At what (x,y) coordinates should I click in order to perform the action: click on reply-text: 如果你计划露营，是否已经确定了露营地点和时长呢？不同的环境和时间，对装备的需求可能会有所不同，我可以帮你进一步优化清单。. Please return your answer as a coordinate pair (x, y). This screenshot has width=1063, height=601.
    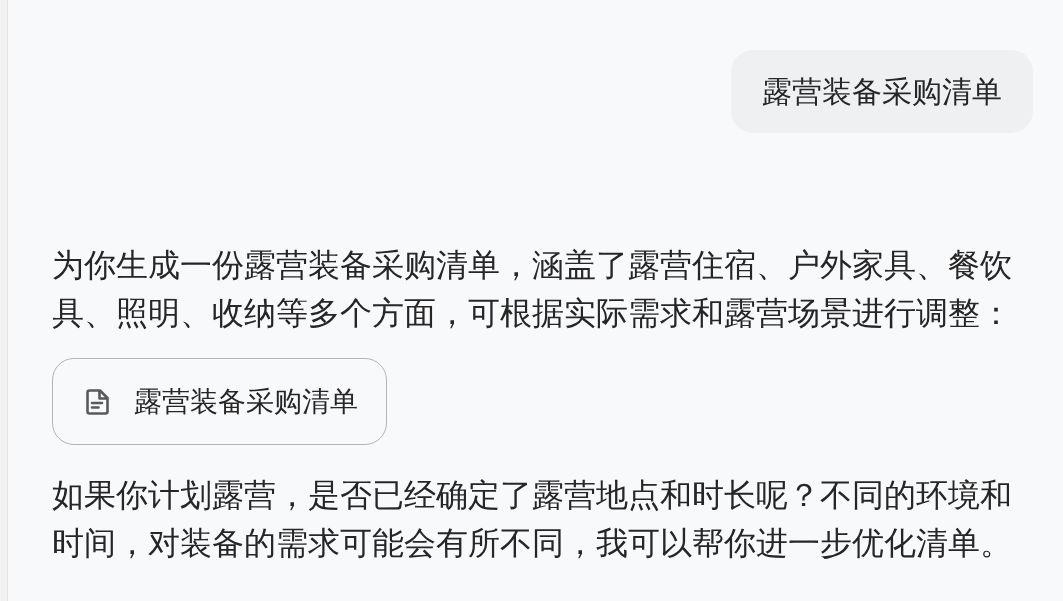
    Looking at the image, I should click on (532, 519).